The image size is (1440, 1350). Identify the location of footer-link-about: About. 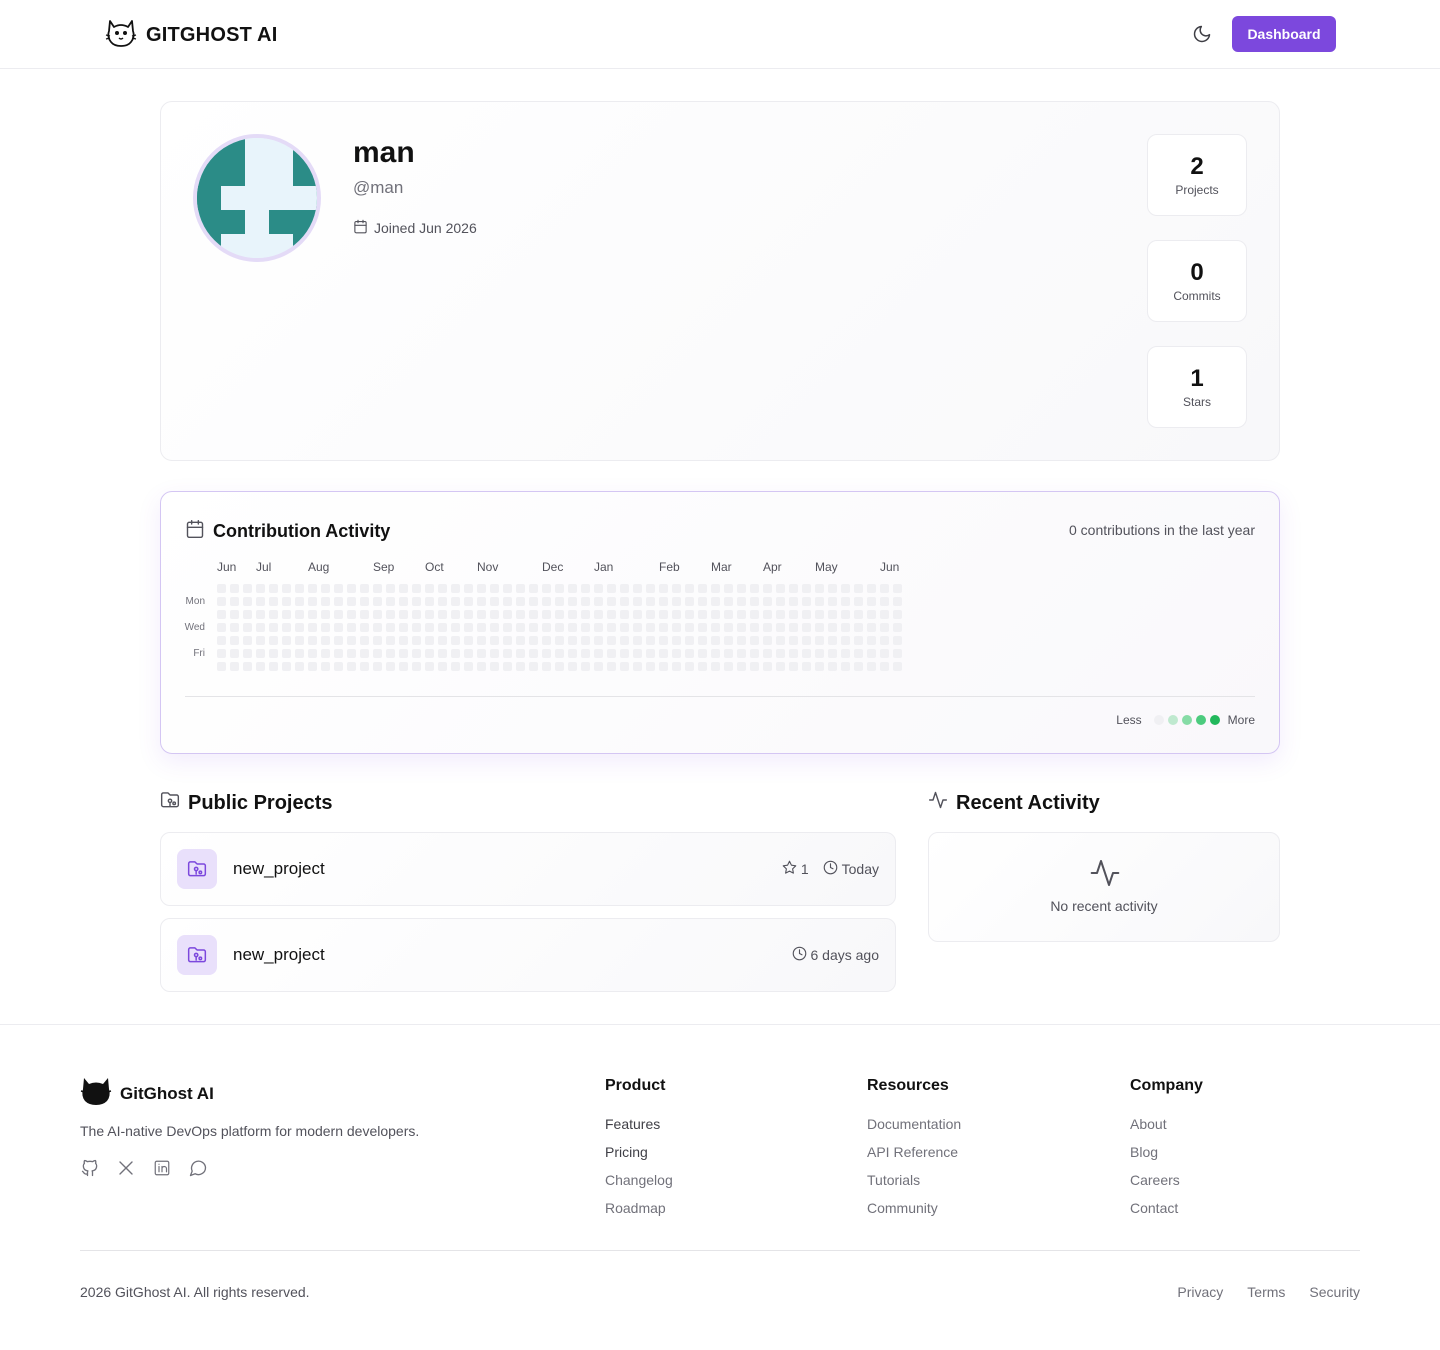
(1166, 1128).